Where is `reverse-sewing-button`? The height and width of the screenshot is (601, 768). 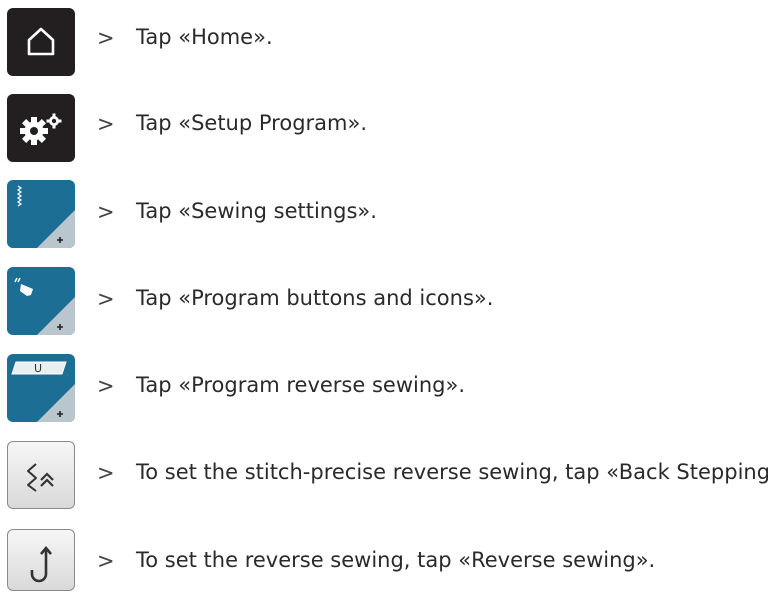
reverse-sewing-button is located at coordinates (41, 560).